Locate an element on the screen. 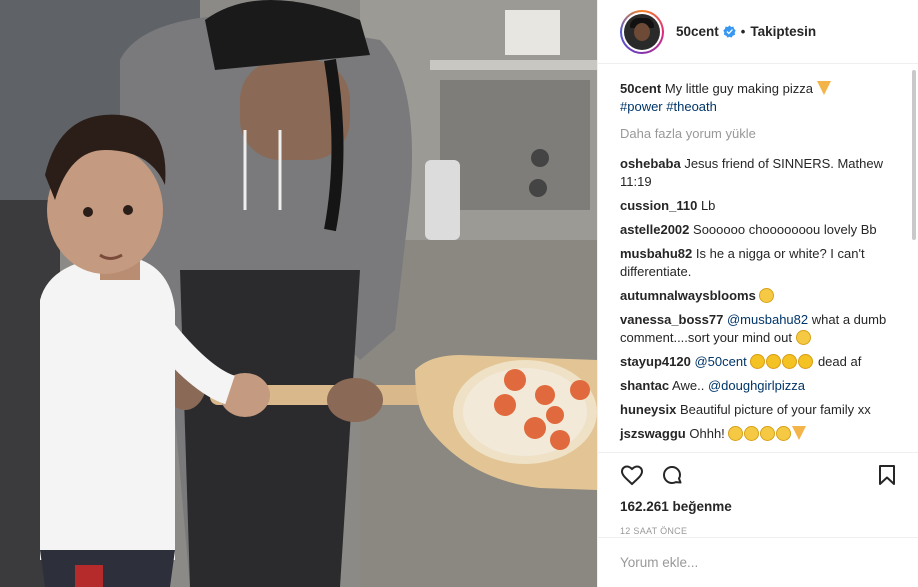 The image size is (918, 587). comment-username: astelle2002 is located at coordinates (654, 229).